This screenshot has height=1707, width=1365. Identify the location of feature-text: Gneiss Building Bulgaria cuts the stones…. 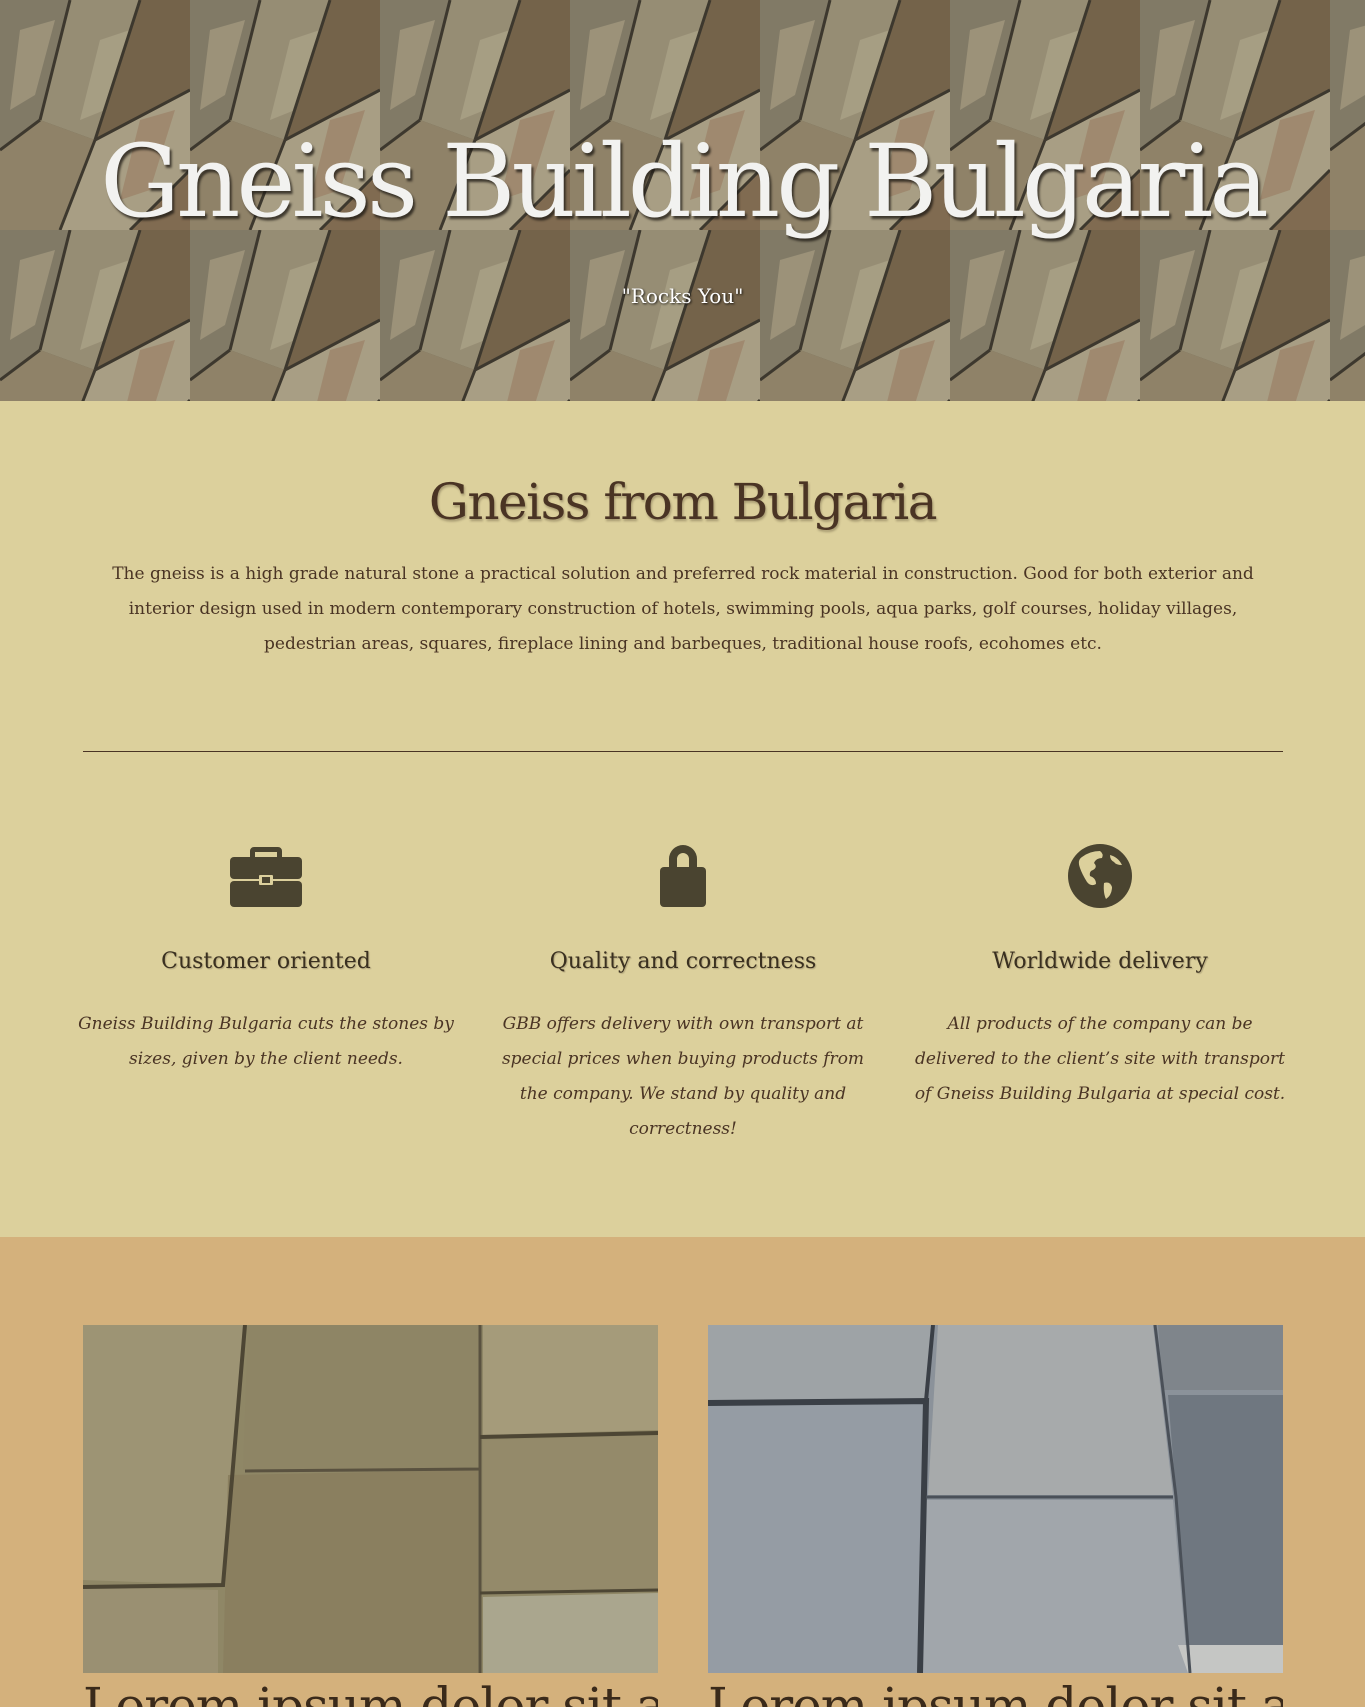
(266, 1041).